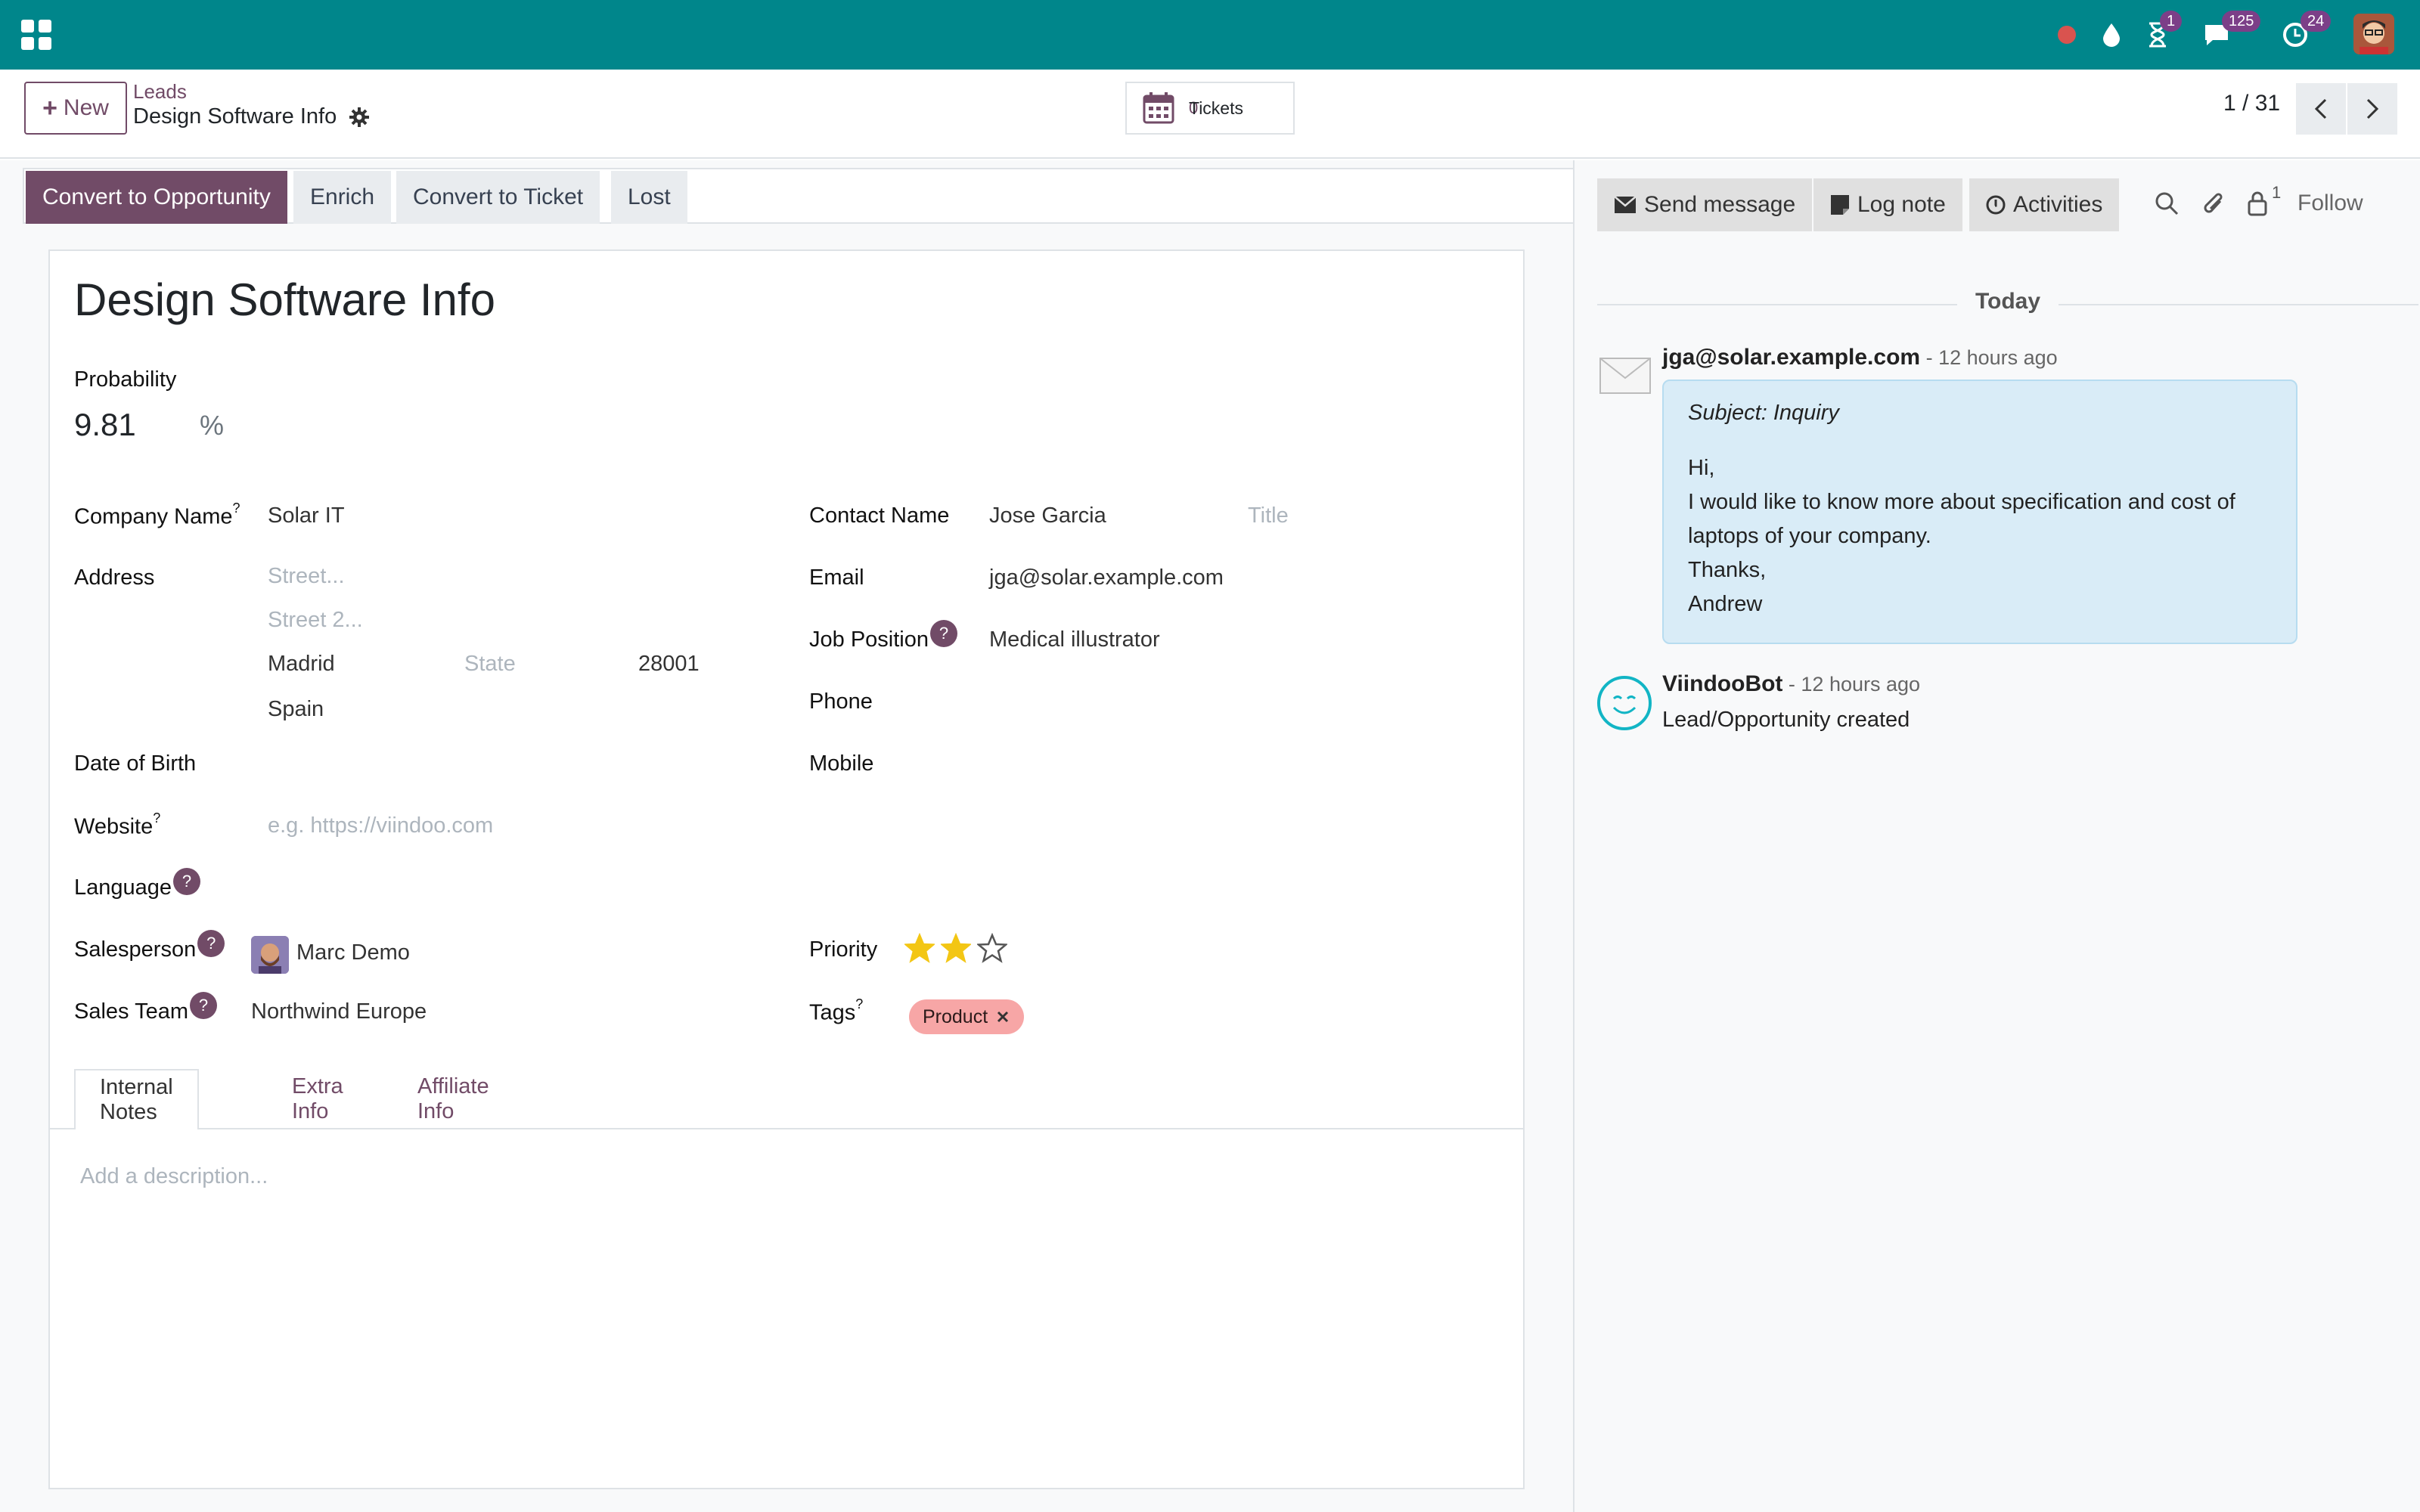 This screenshot has height=1512, width=2420. I want to click on message-line: Thanks,, so click(1728, 570).